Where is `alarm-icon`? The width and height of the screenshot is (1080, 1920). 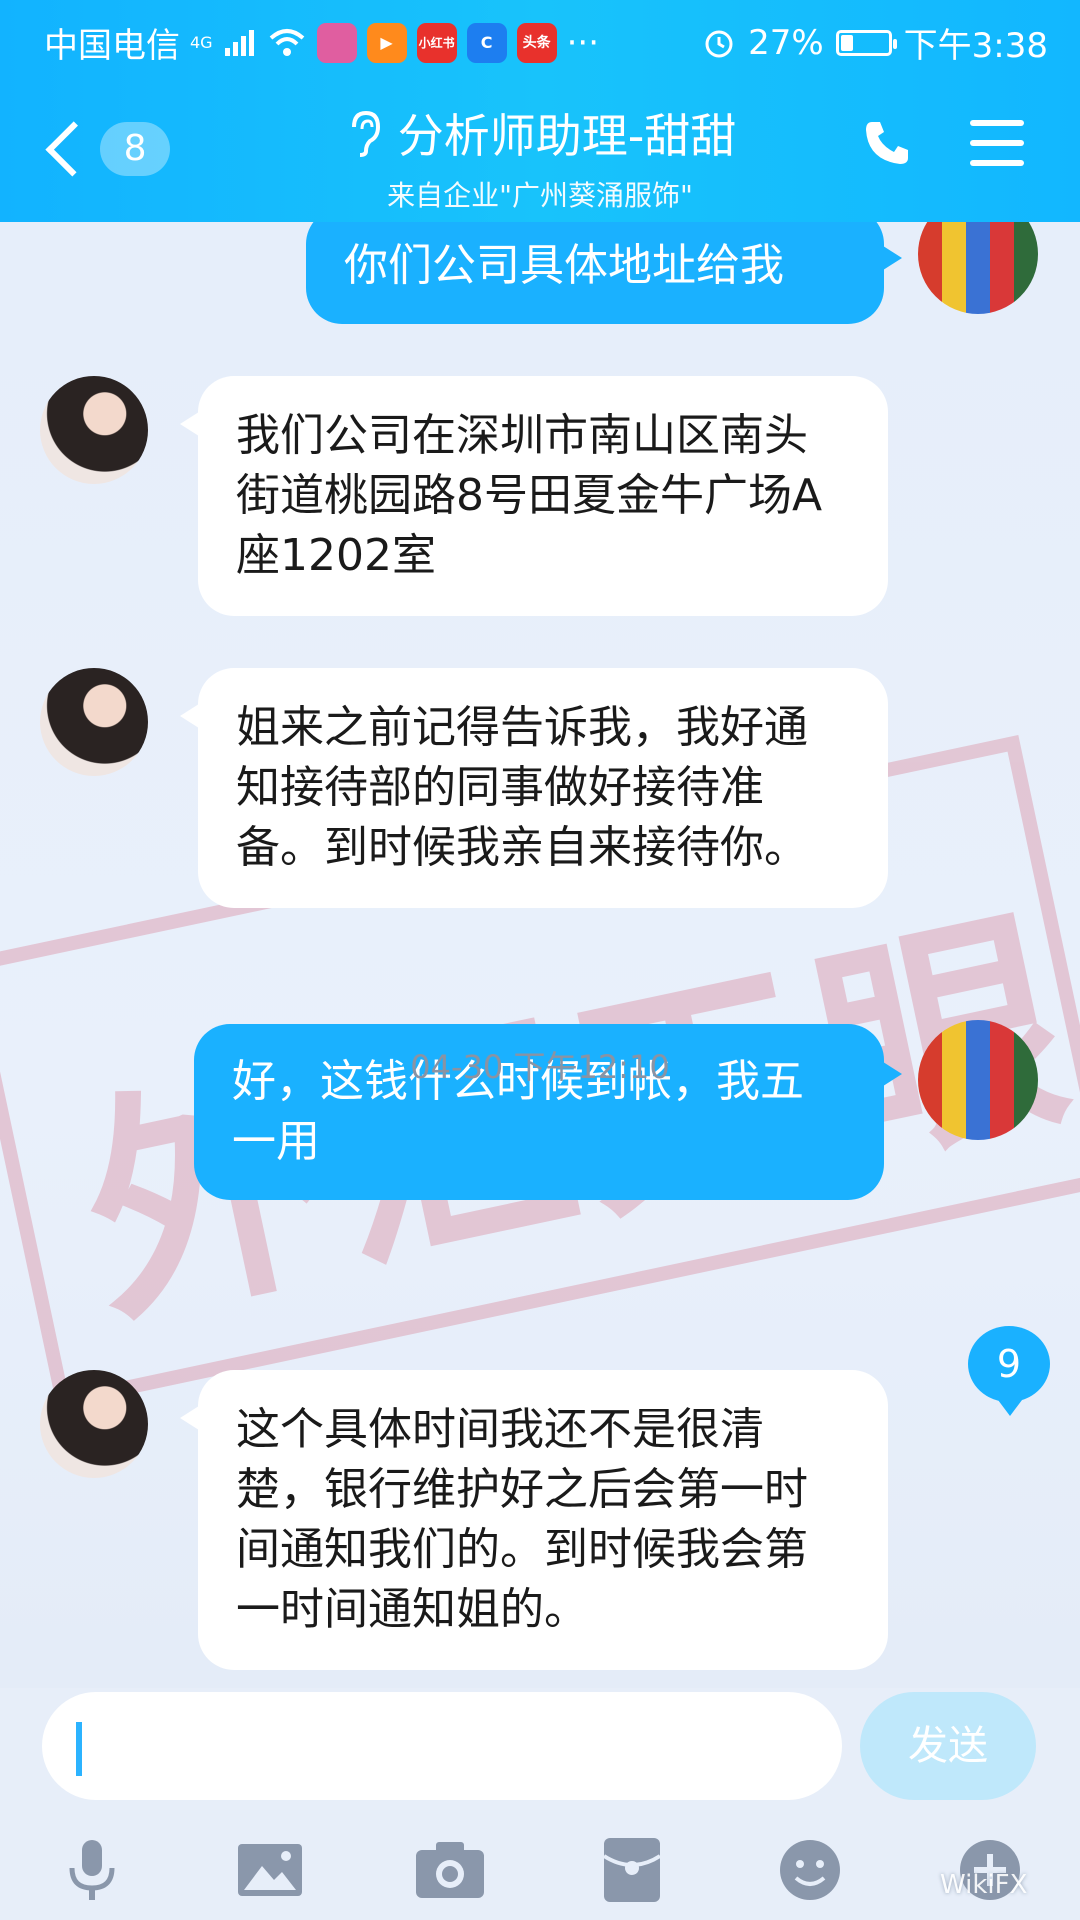 alarm-icon is located at coordinates (719, 43).